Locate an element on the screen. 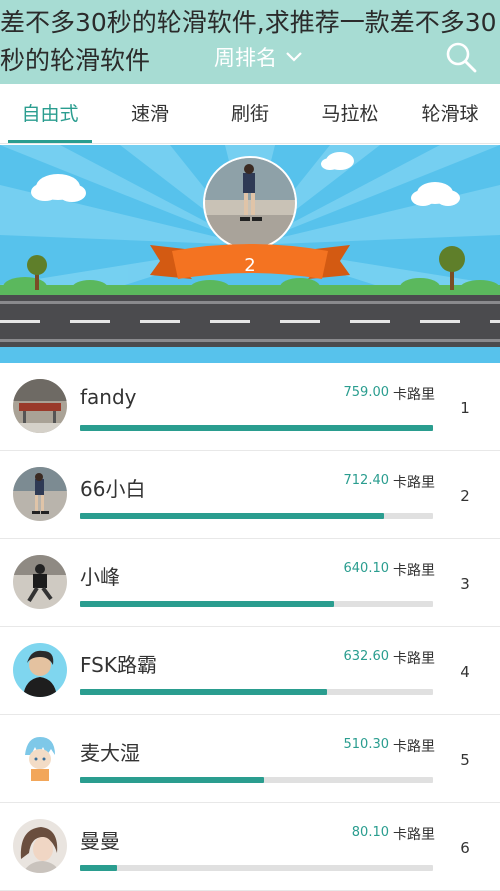 The image size is (500, 891). top-user-rank: 2 is located at coordinates (250, 265).